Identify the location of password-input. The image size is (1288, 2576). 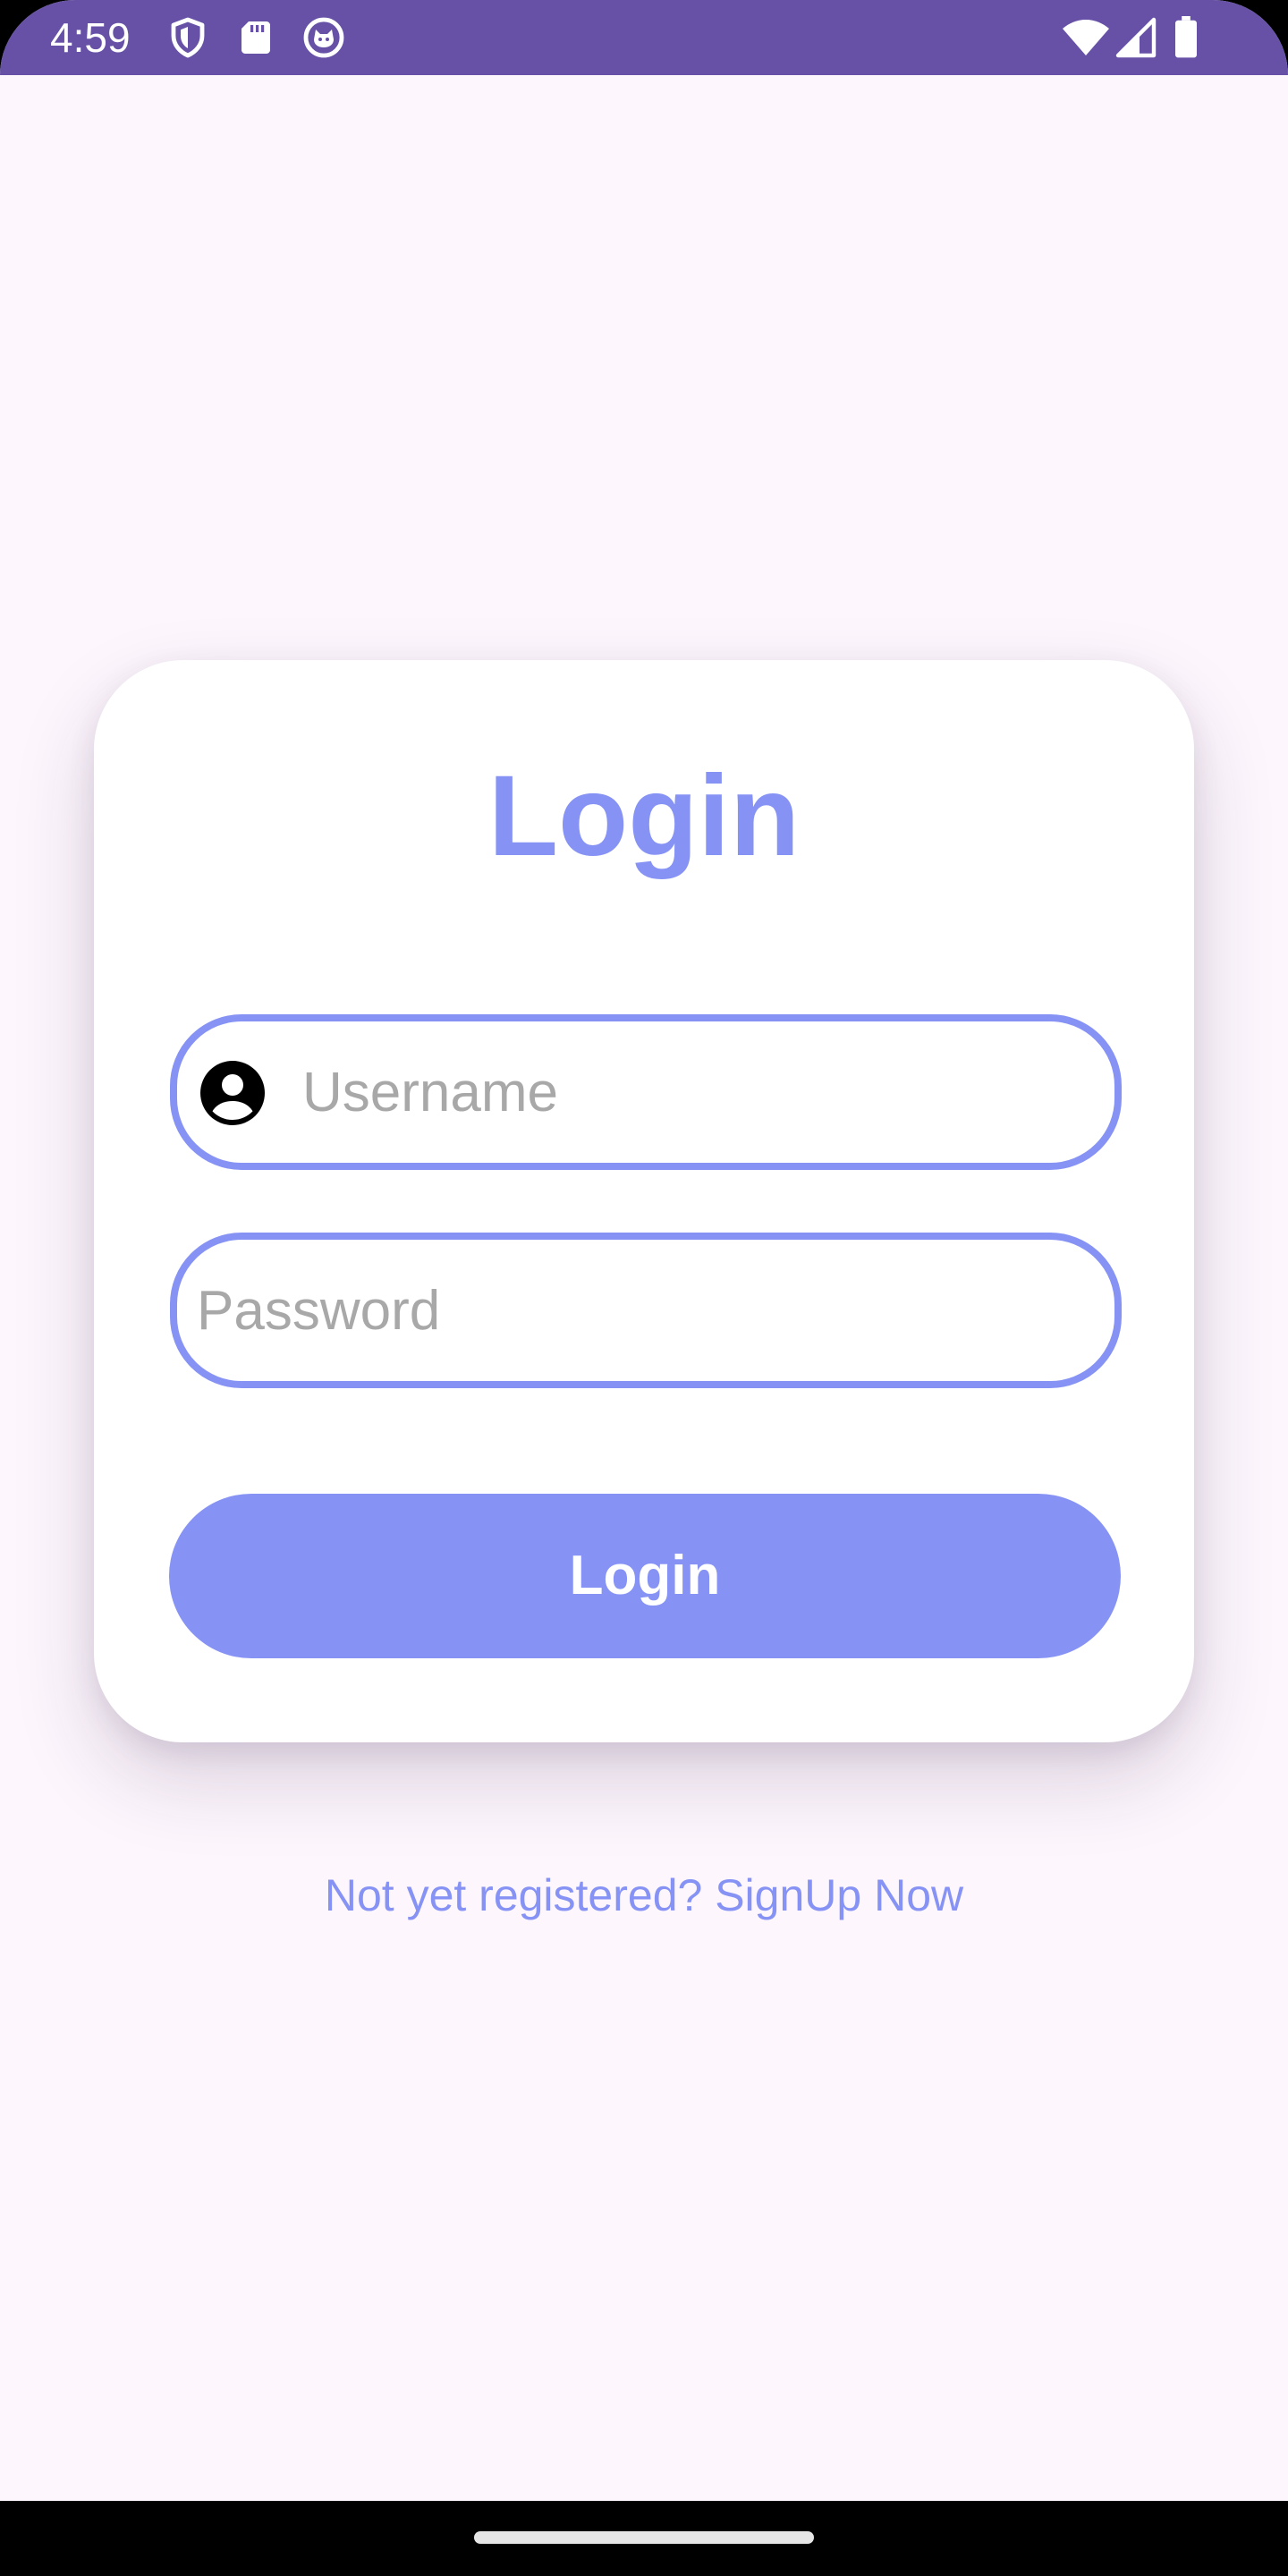
(644, 1310).